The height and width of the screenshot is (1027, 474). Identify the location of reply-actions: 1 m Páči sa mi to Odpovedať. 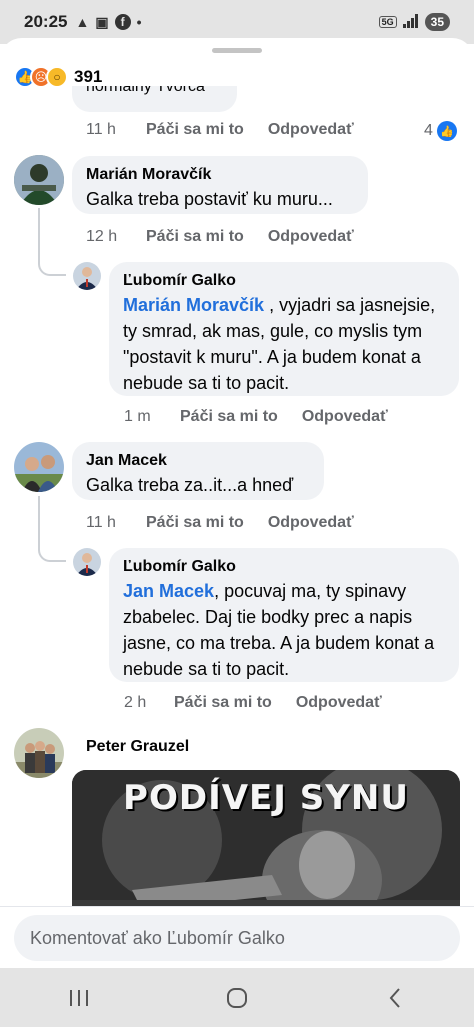
(256, 417).